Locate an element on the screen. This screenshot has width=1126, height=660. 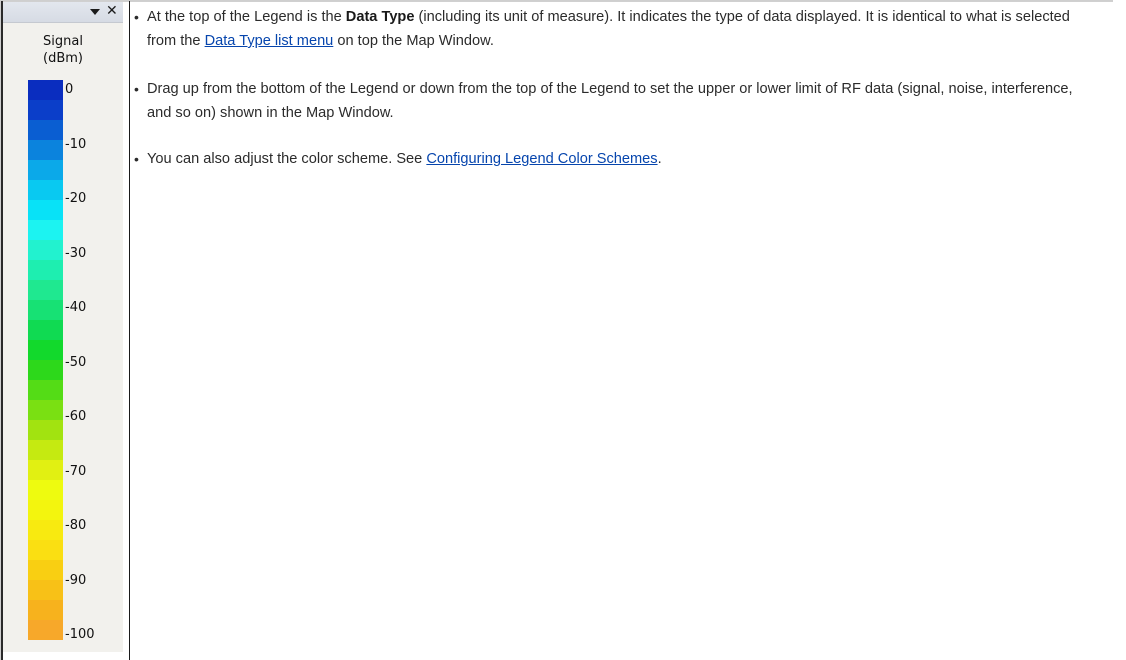
legend-tick-label: -40 is located at coordinates (76, 307).